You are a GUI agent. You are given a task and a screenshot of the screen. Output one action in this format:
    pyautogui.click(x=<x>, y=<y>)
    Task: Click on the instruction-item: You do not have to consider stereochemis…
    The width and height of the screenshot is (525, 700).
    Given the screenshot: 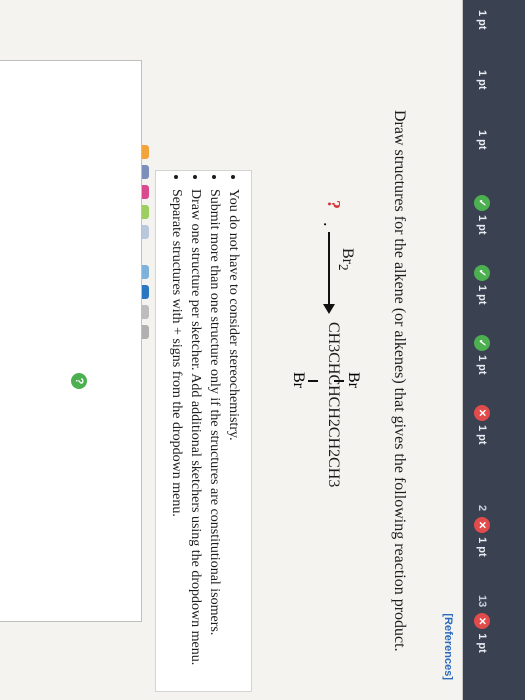 What is the action you would take?
    pyautogui.click(x=233, y=440)
    